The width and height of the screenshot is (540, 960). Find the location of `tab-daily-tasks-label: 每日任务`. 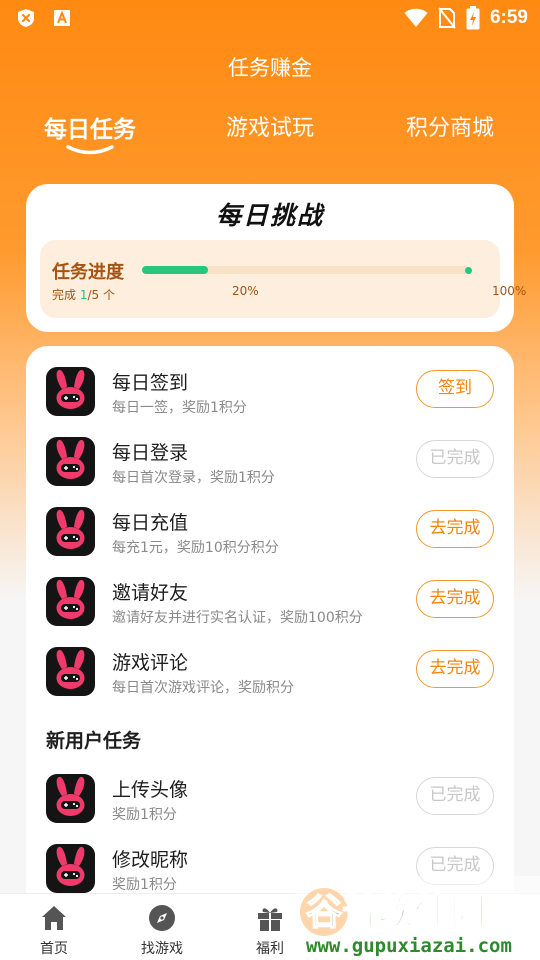

tab-daily-tasks-label: 每日任务 is located at coordinates (90, 130).